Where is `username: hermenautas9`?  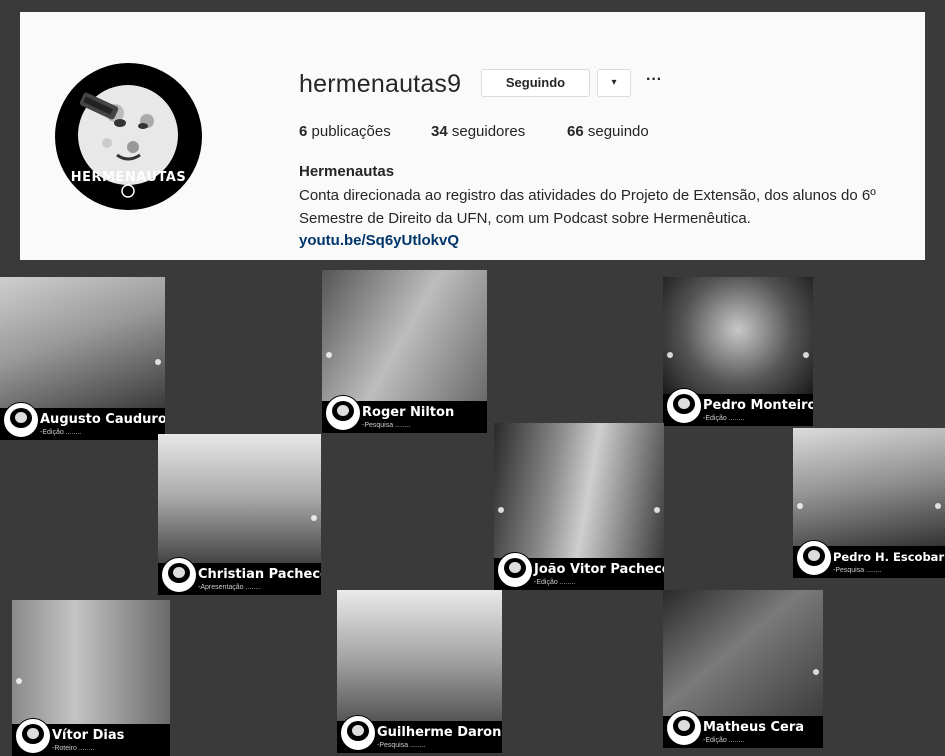
username: hermenautas9 is located at coordinates (380, 84).